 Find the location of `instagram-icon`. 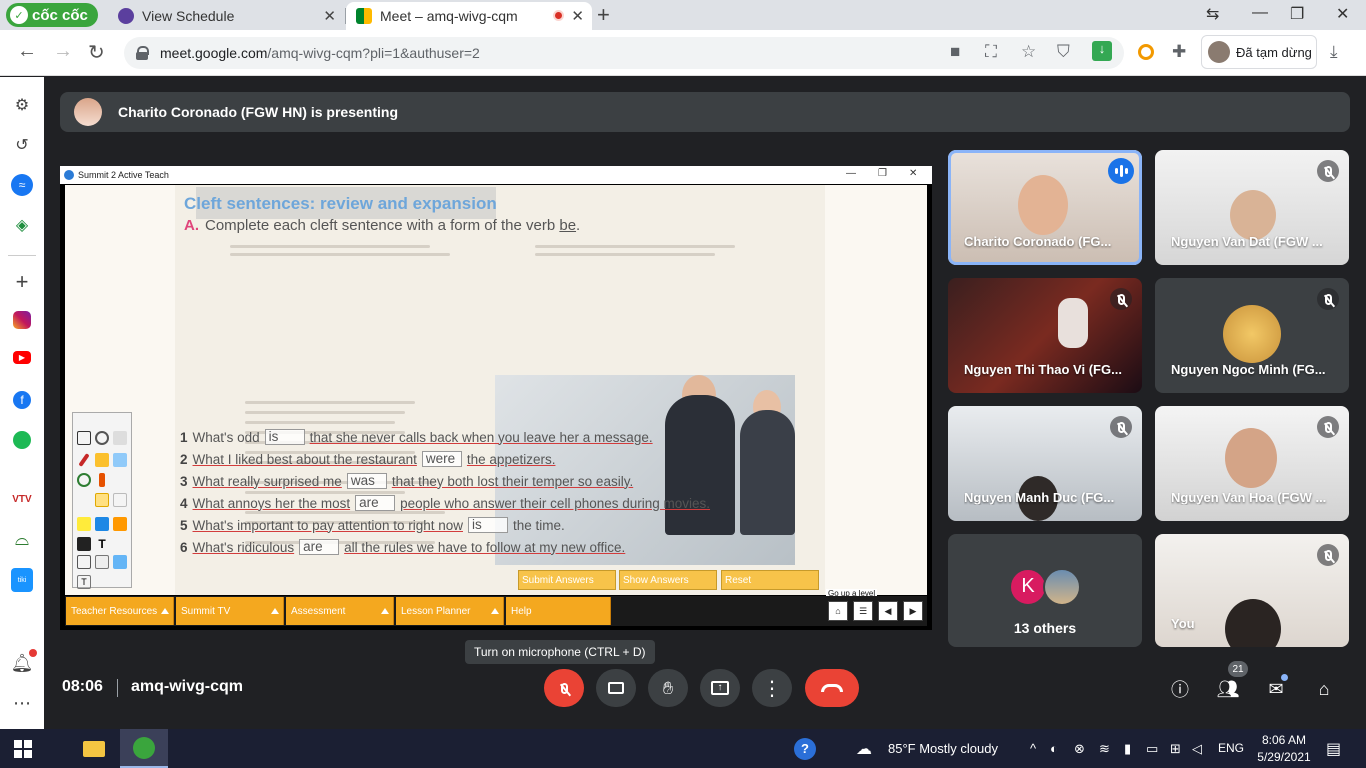

instagram-icon is located at coordinates (22, 320).